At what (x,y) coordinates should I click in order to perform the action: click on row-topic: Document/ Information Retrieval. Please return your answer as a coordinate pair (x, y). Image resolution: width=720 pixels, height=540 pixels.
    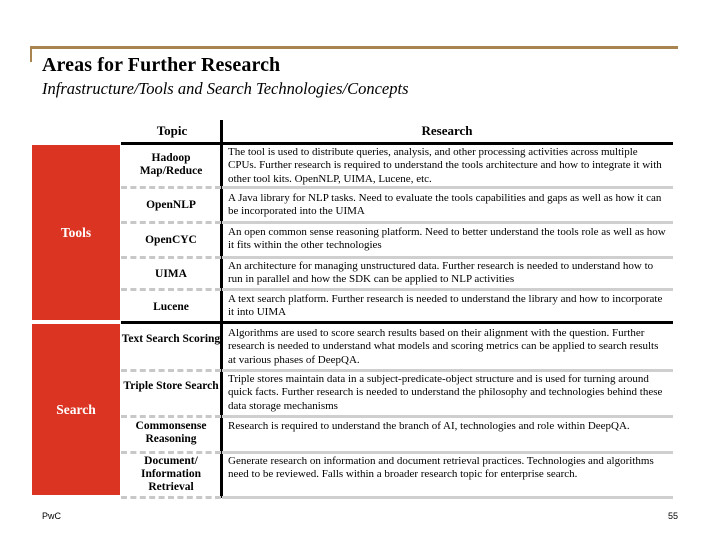
    Looking at the image, I should click on (171, 474).